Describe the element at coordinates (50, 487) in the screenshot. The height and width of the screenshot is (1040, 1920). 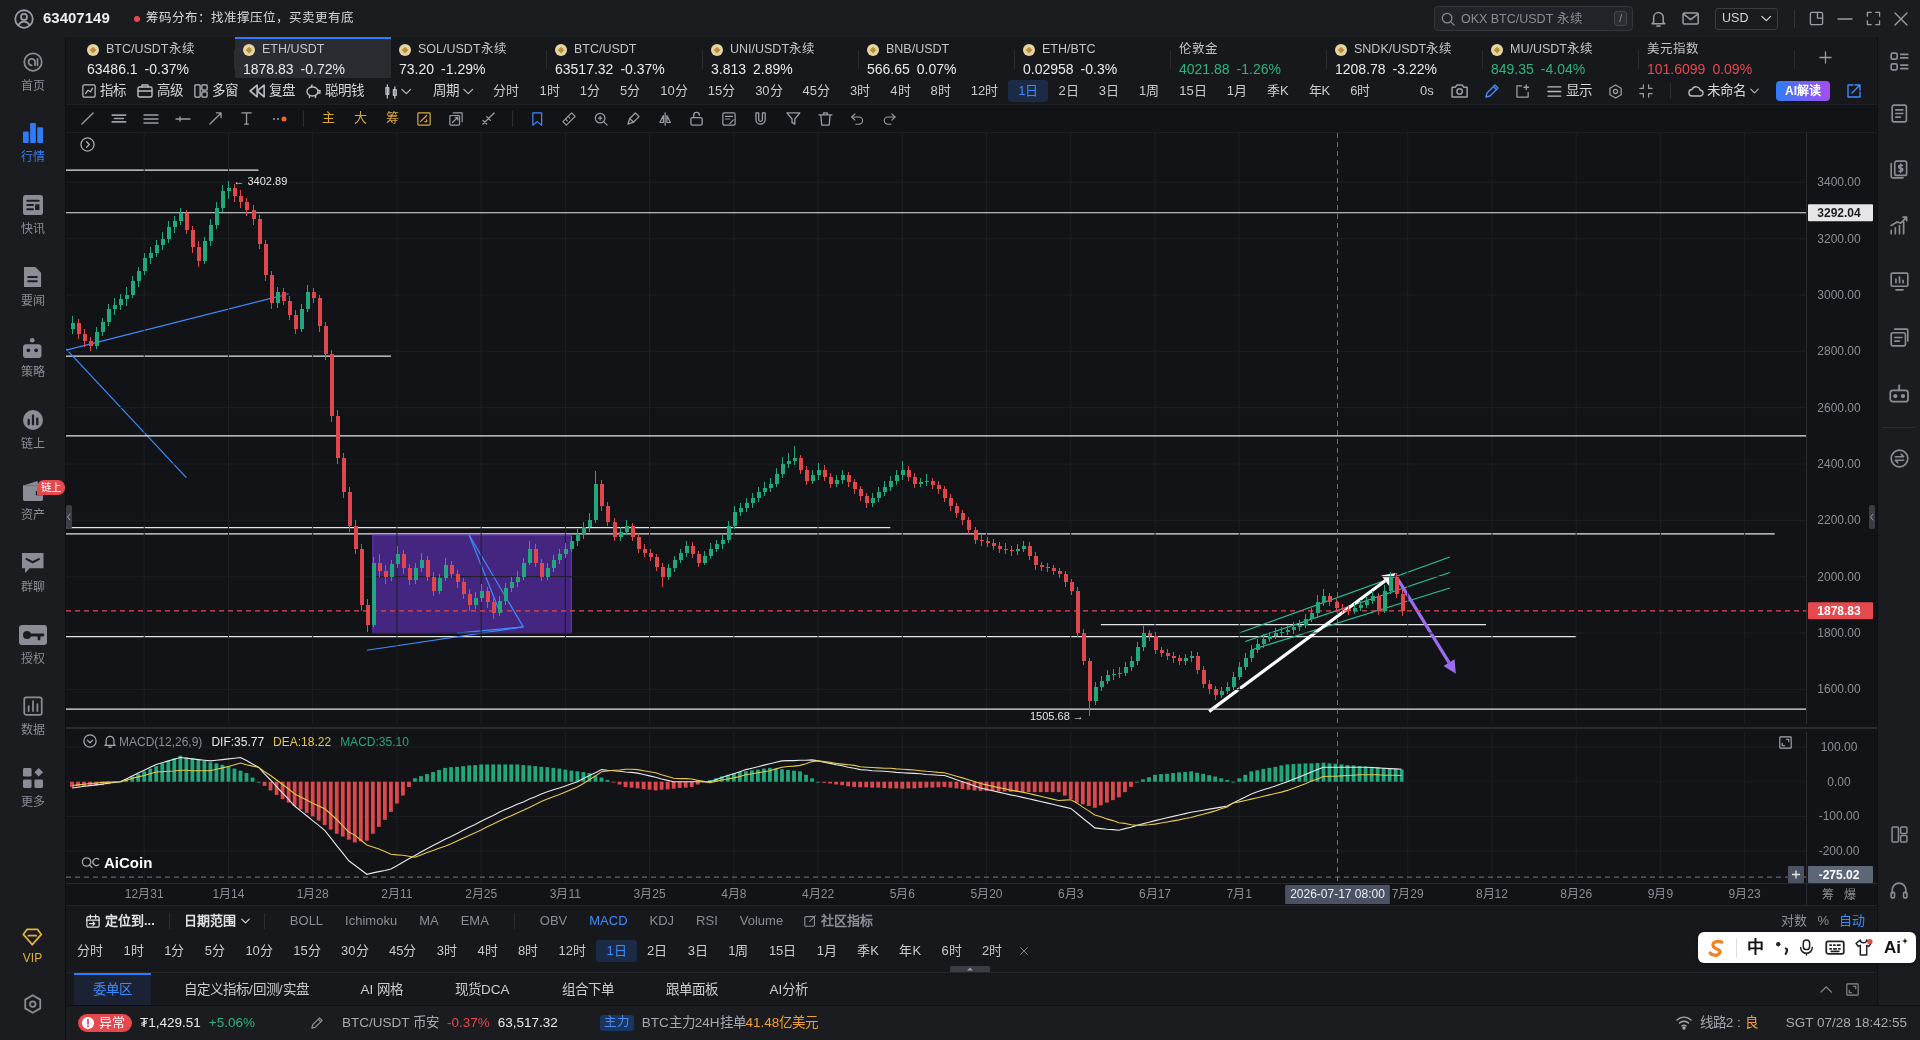
I see `status-tag: 链上` at that location.